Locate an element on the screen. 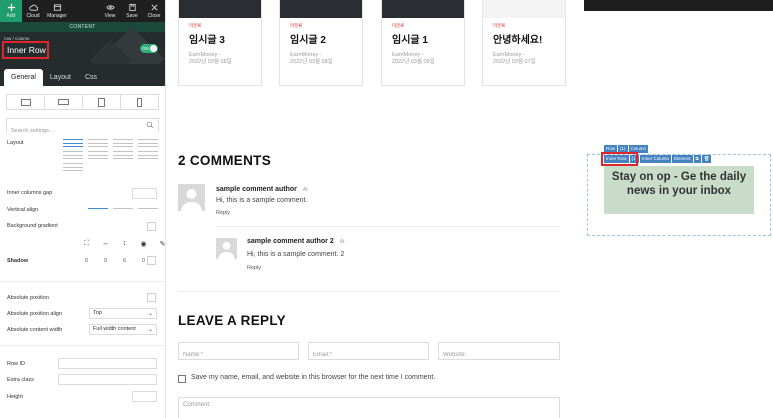  mobile-device-button is located at coordinates (139, 102).